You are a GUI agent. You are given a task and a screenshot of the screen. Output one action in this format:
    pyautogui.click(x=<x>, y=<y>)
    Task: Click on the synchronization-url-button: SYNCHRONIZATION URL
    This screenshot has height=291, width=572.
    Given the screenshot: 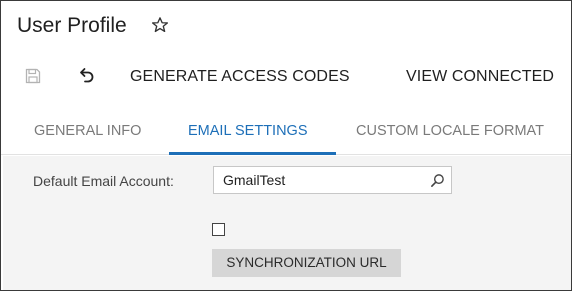 What is the action you would take?
    pyautogui.click(x=306, y=263)
    